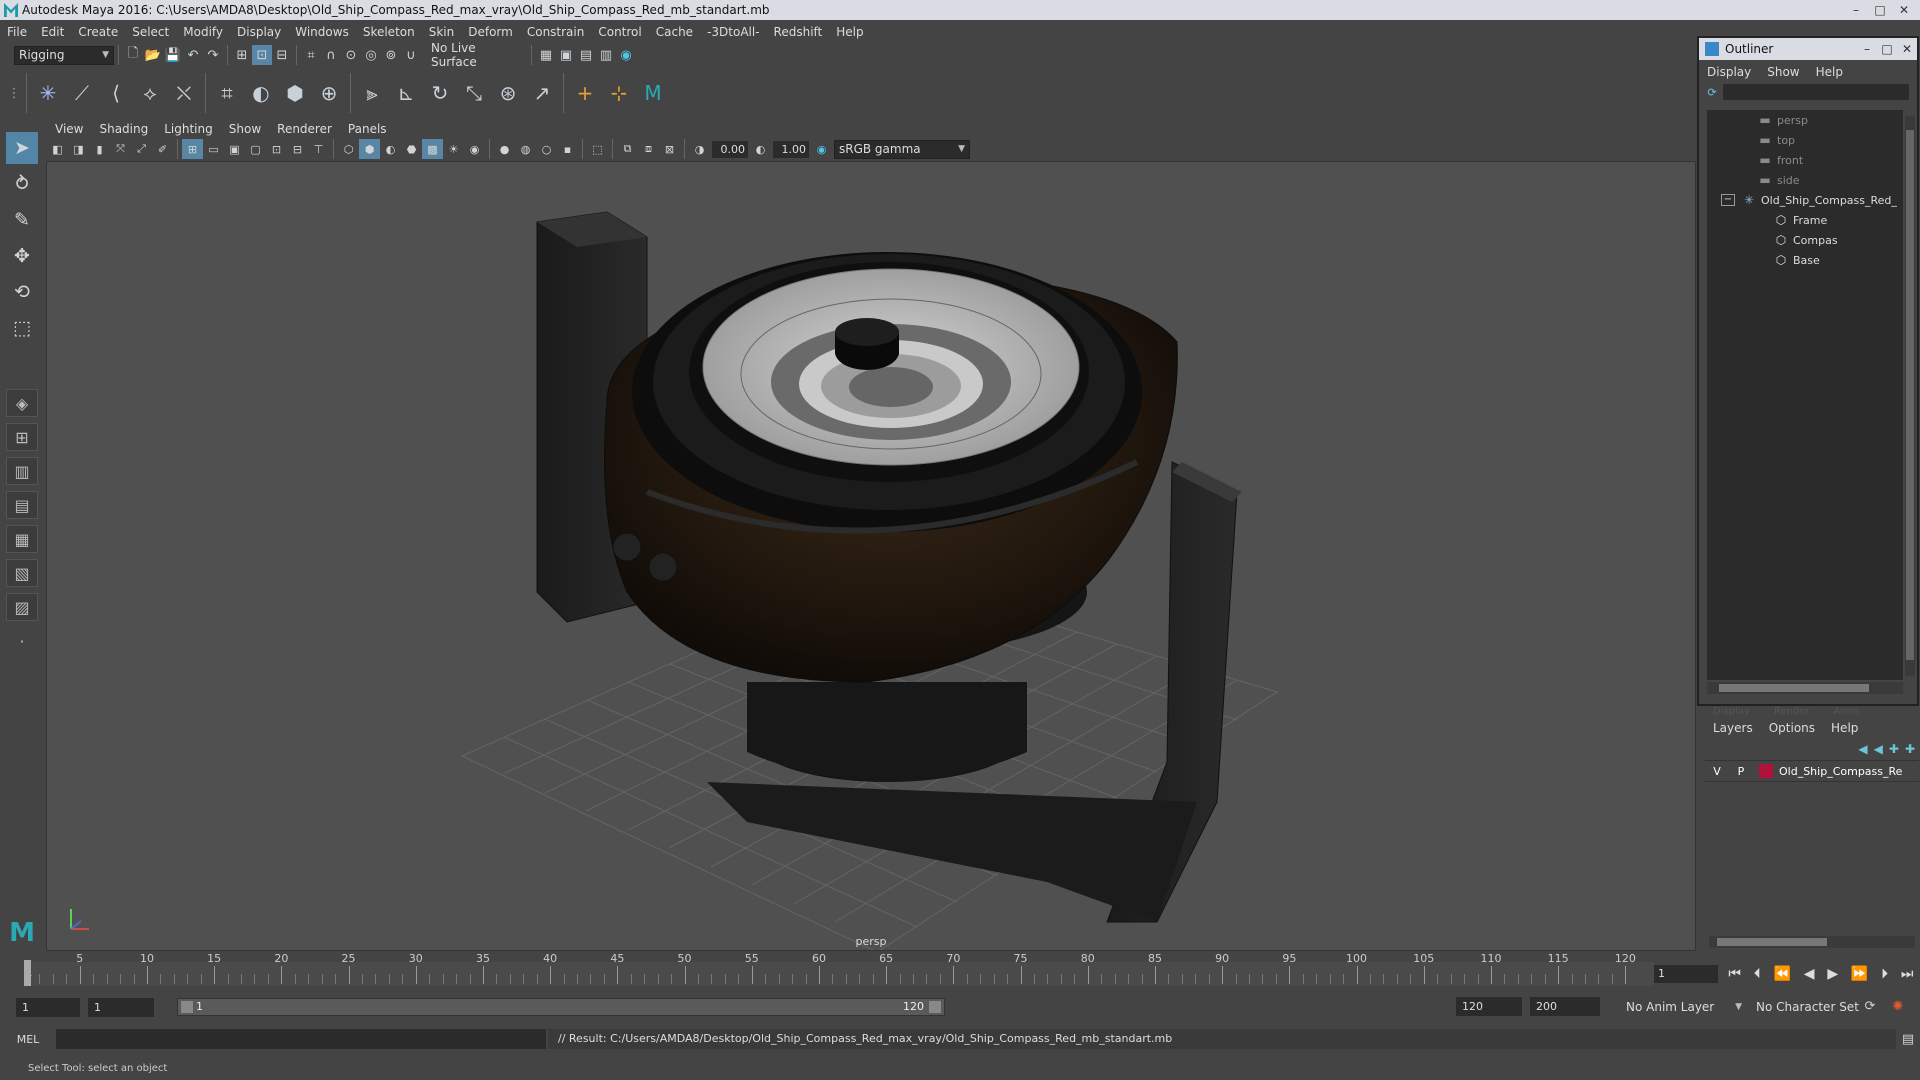  What do you see at coordinates (1805, 160) in the screenshot?
I see `outliner-item-front: ▬ front` at bounding box center [1805, 160].